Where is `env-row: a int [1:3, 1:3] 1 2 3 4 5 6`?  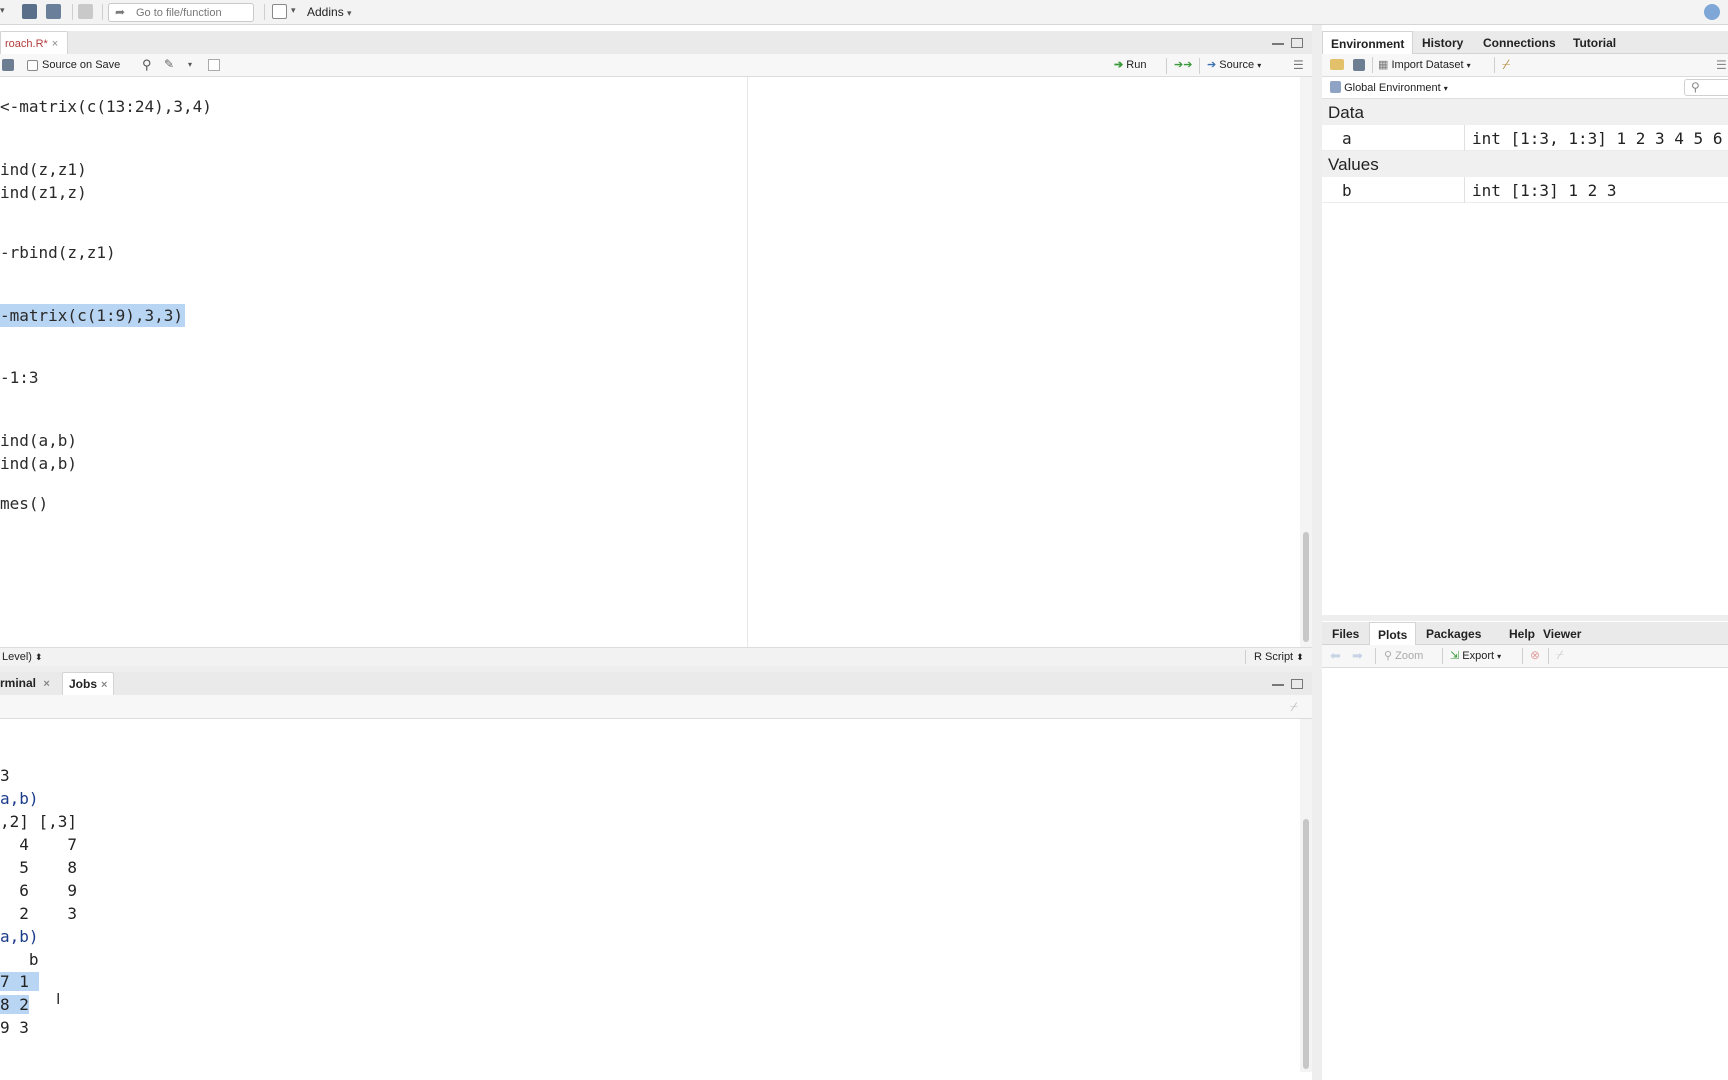
env-row: a int [1:3, 1:3] 1 2 3 4 5 6 is located at coordinates (1525, 138).